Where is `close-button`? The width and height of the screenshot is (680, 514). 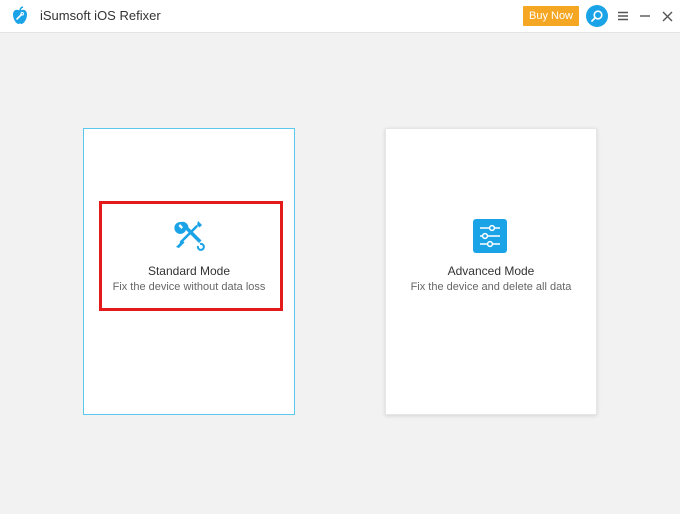 close-button is located at coordinates (667, 16).